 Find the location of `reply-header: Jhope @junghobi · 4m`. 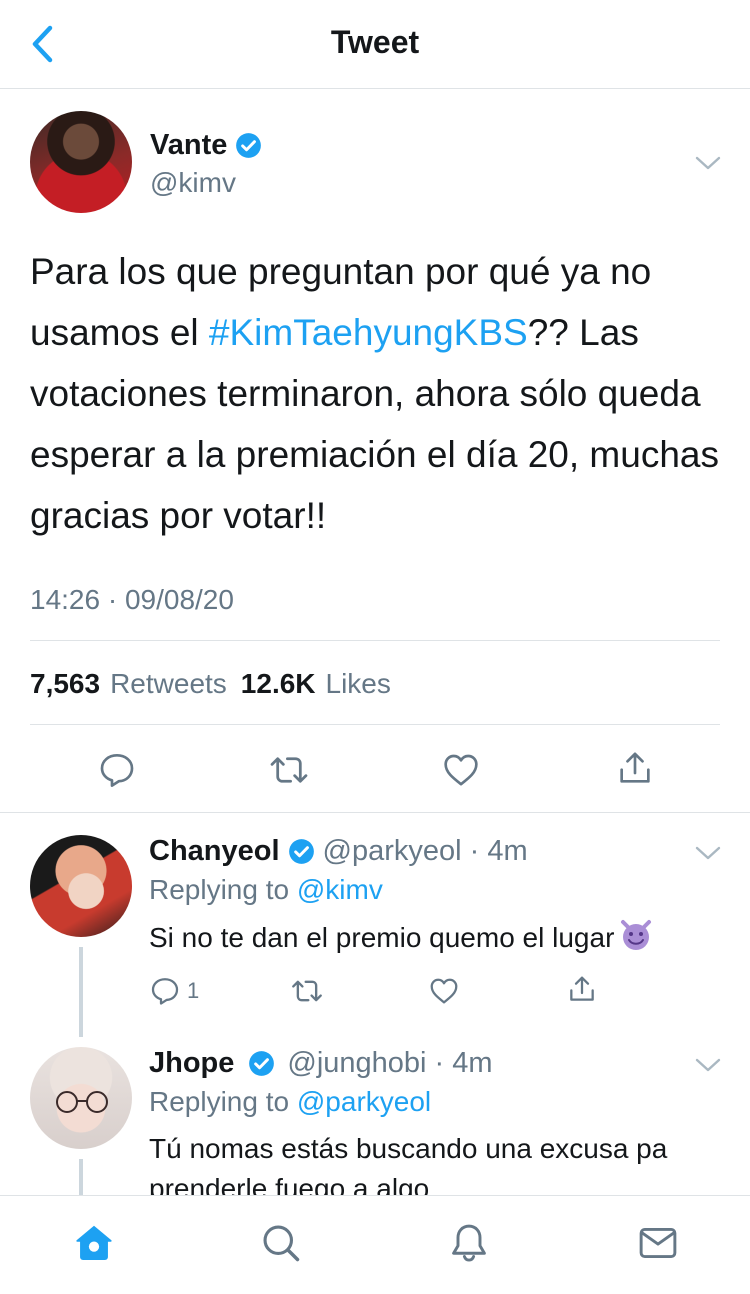

reply-header: Jhope @junghobi · 4m is located at coordinates (321, 1063).